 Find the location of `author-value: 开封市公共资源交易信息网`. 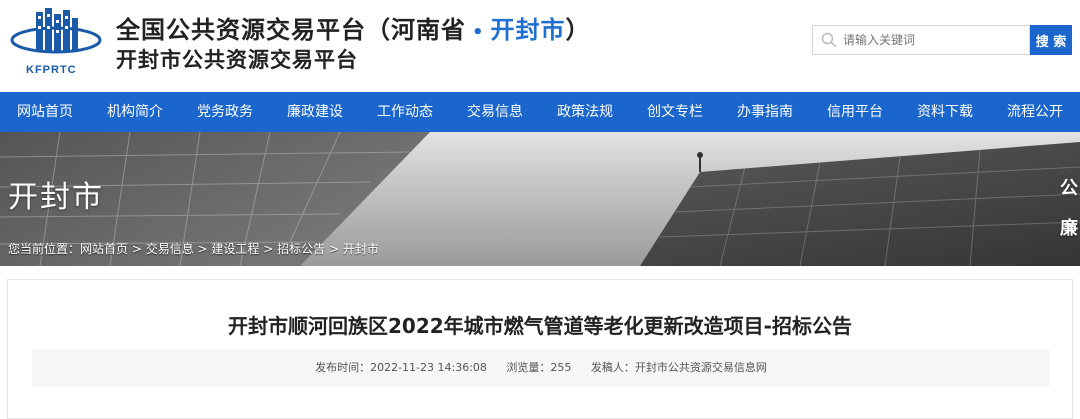

author-value: 开封市公共资源交易信息网 is located at coordinates (700, 367).